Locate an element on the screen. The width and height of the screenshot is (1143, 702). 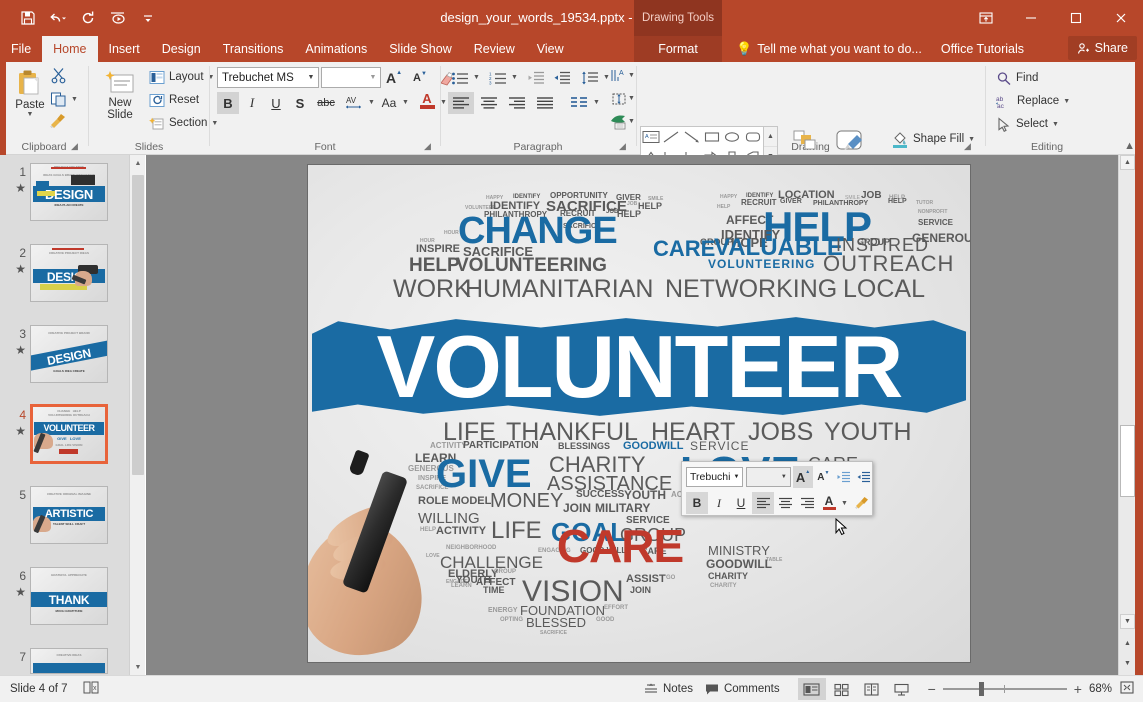
cut-button is located at coordinates (59, 78).